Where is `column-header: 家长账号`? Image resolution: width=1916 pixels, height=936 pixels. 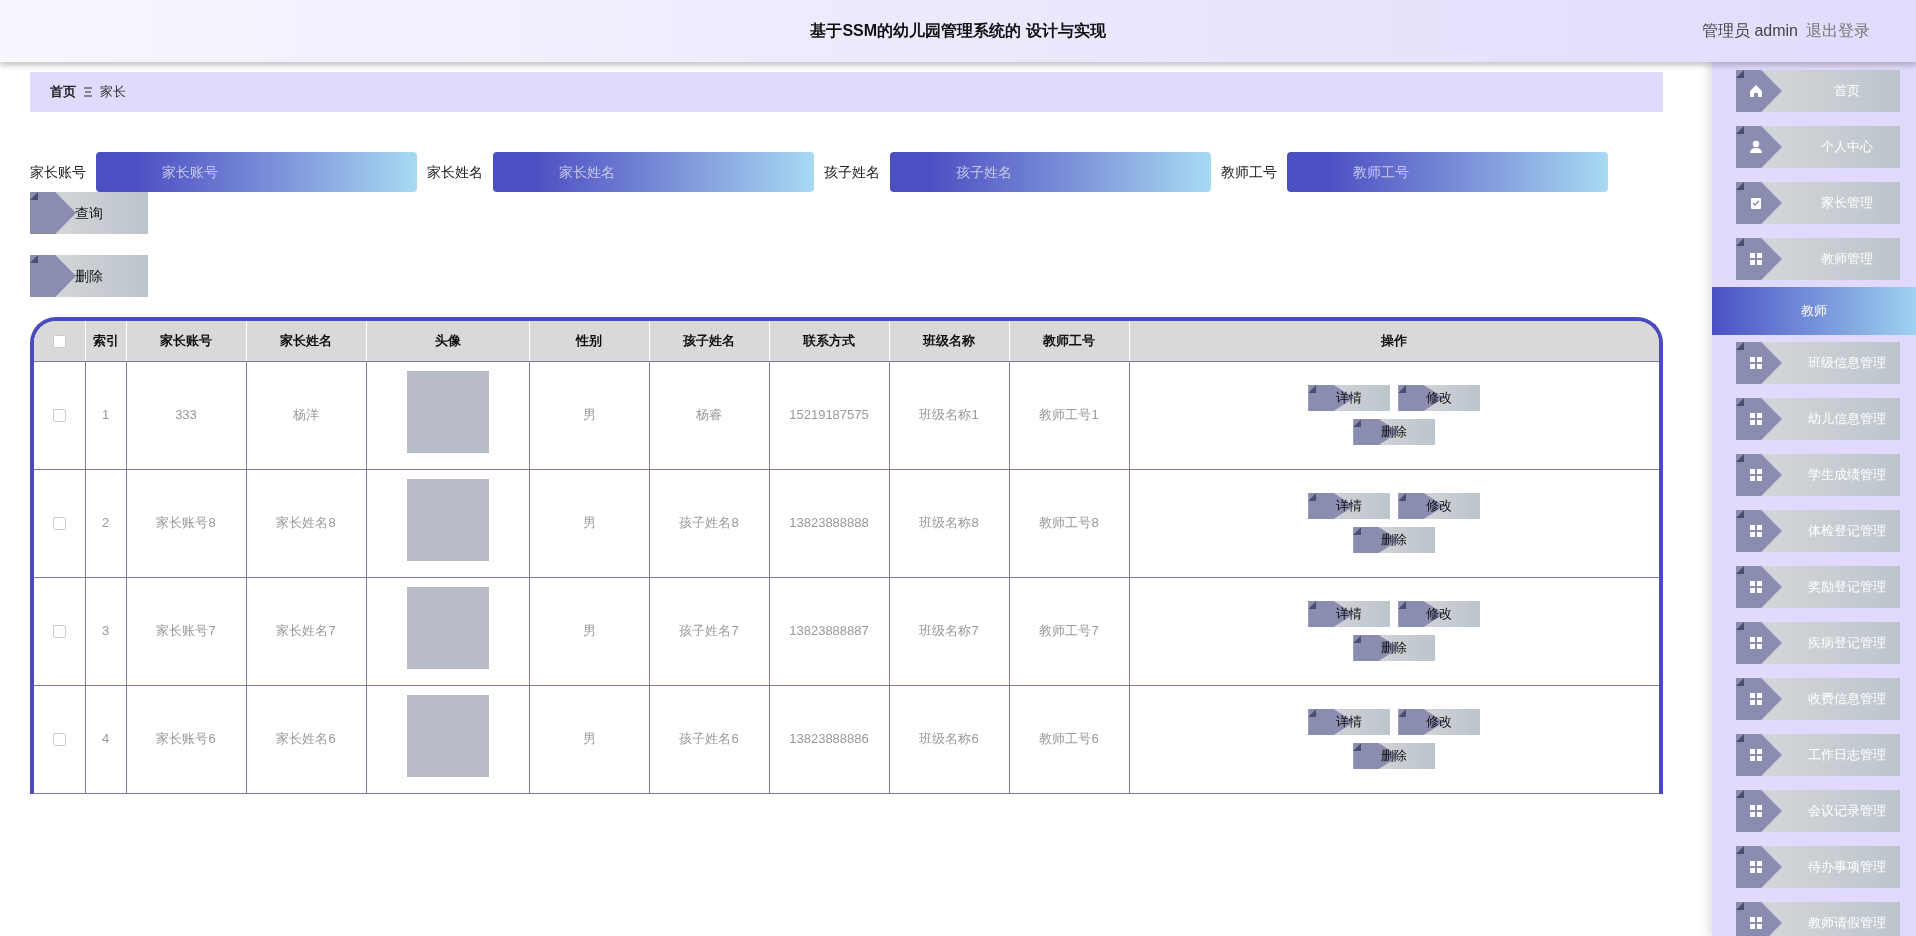
column-header: 家长账号 is located at coordinates (186, 341).